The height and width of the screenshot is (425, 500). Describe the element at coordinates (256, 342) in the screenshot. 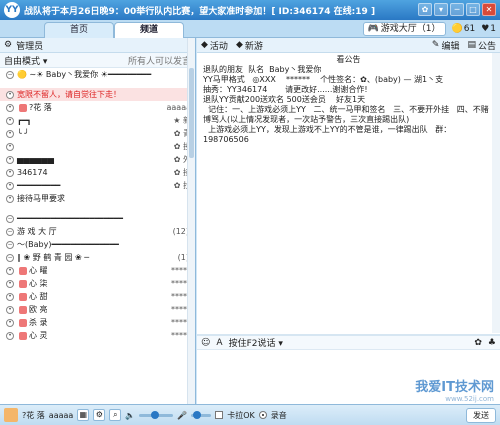

I see `speak-mode-button: 按住F2说话 ▾` at that location.